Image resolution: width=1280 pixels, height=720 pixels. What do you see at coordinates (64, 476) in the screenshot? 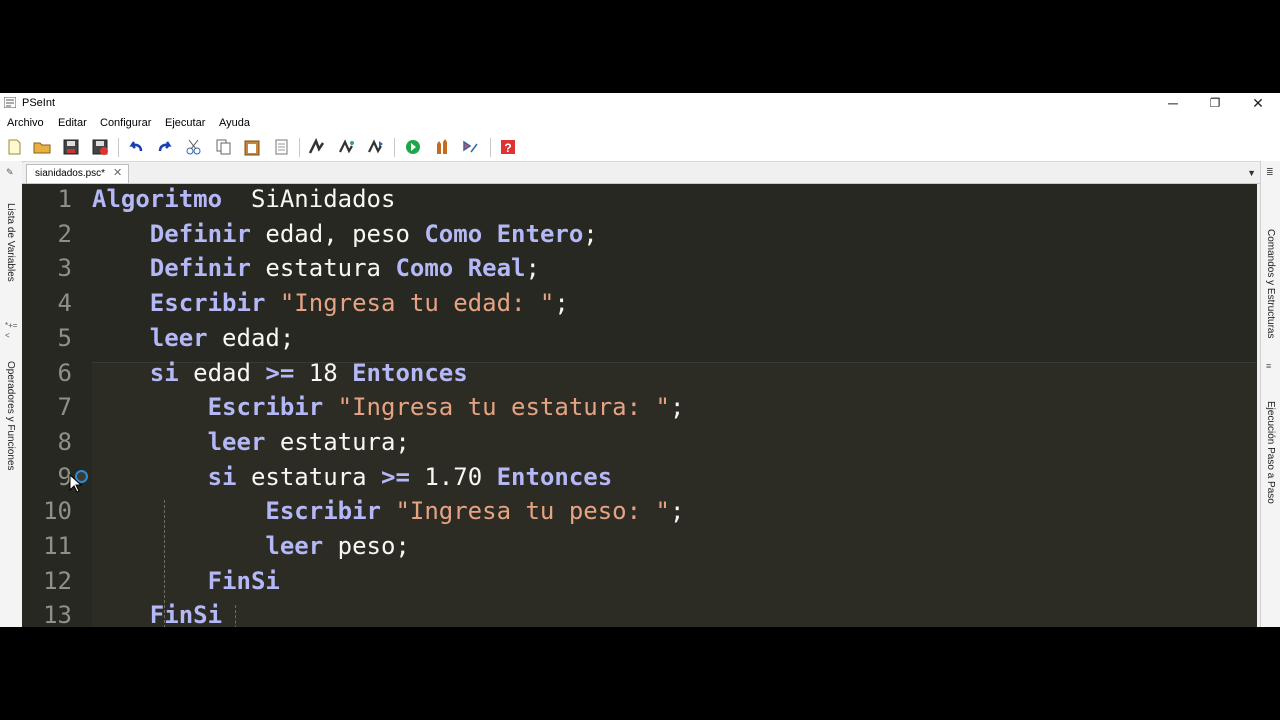
I see `line-number: 9` at bounding box center [64, 476].